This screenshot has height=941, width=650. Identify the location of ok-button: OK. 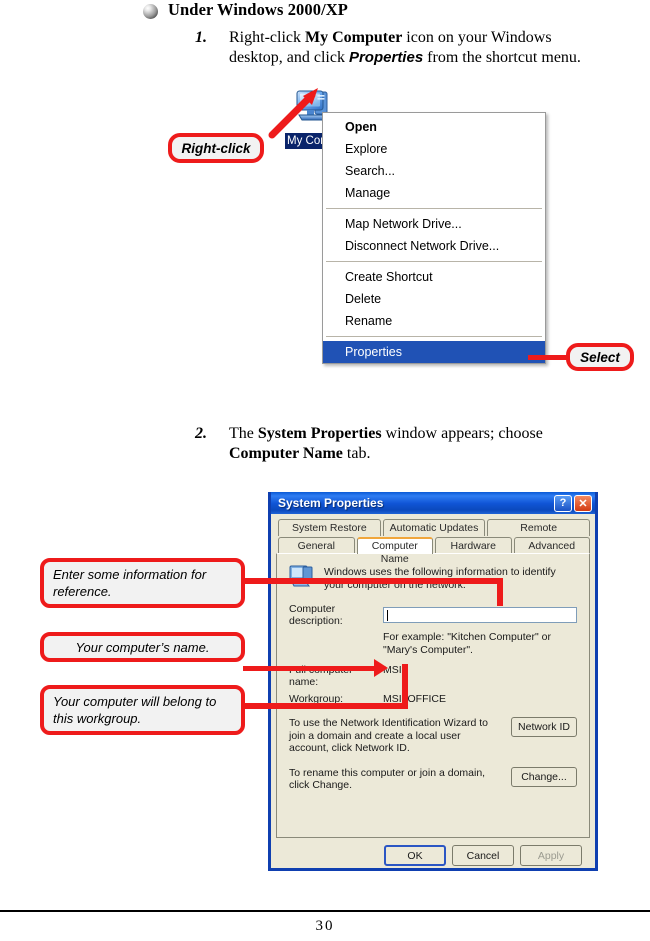
(415, 855).